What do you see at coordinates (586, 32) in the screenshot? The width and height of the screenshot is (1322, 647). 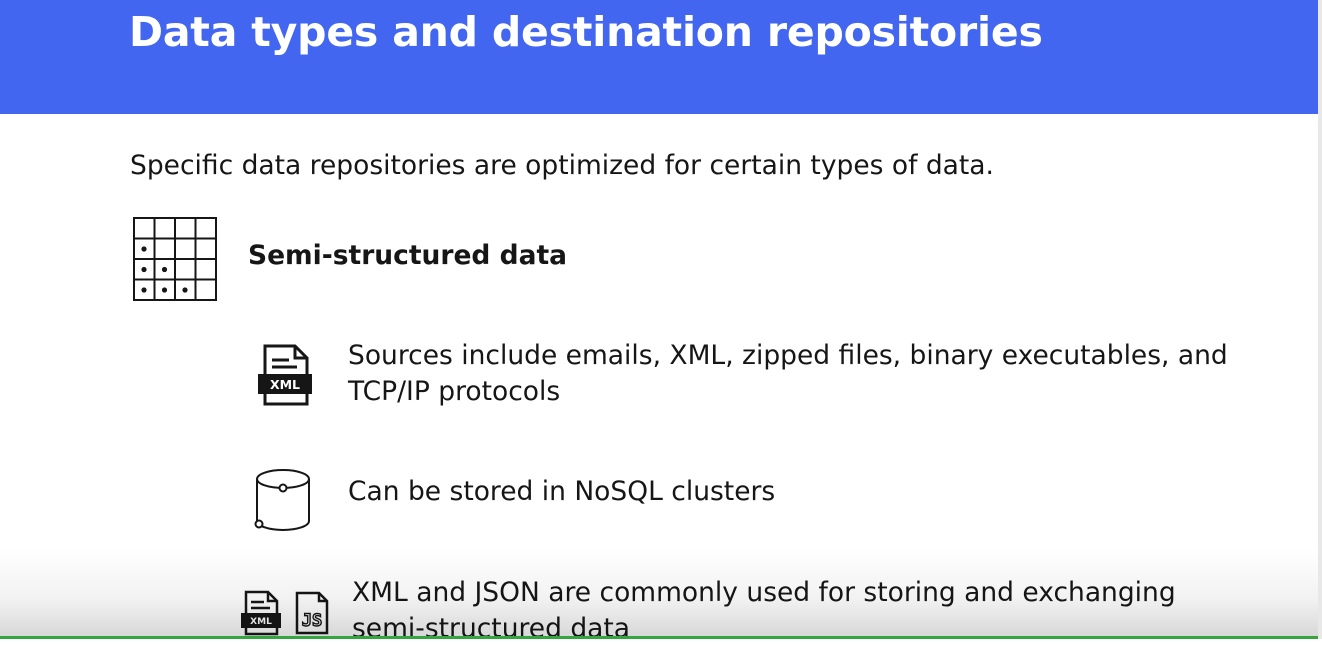 I see `page-title: Data types and destination repositories` at bounding box center [586, 32].